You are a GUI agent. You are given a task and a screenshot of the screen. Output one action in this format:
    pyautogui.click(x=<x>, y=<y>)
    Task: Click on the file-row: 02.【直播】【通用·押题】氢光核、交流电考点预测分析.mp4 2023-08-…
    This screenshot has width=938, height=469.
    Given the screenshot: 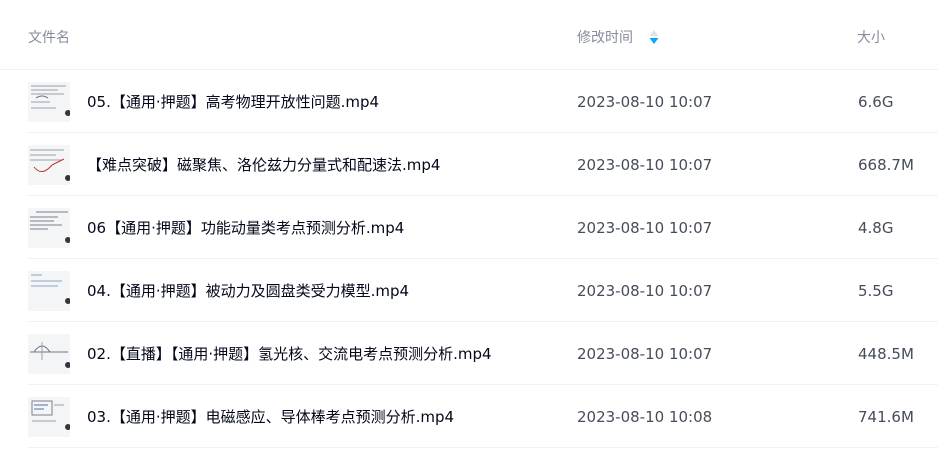 What is the action you would take?
    pyautogui.click(x=483, y=353)
    